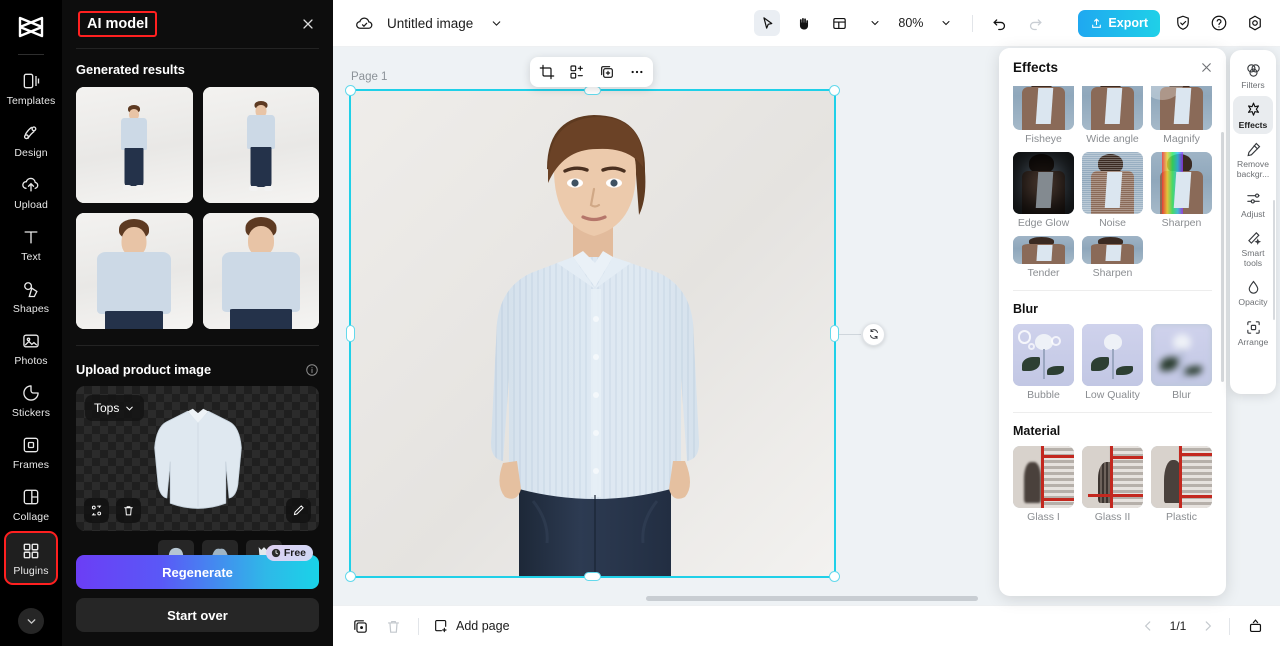 The height and width of the screenshot is (646, 1280). I want to click on chevron-left-icon, so click(1147, 626).